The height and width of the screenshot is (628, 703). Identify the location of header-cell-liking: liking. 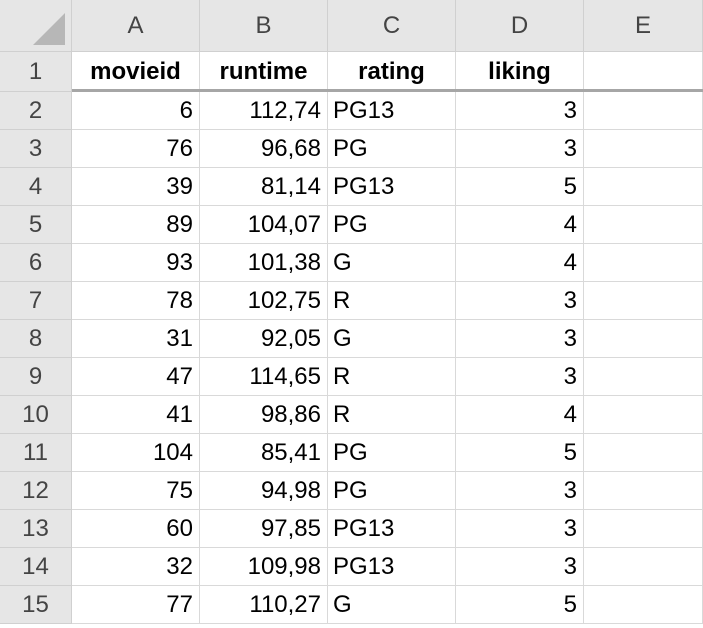
(520, 72).